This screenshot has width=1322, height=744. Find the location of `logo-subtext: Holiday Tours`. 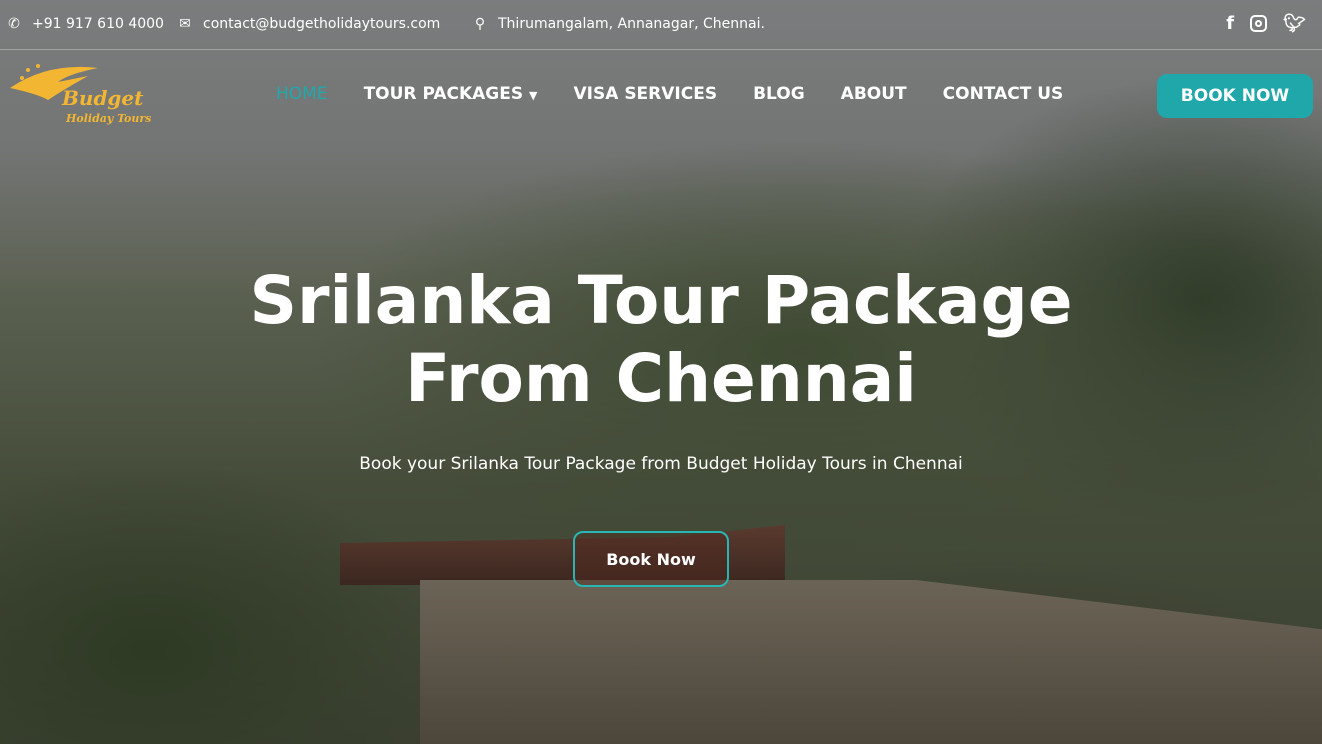

logo-subtext: Holiday Tours is located at coordinates (109, 118).